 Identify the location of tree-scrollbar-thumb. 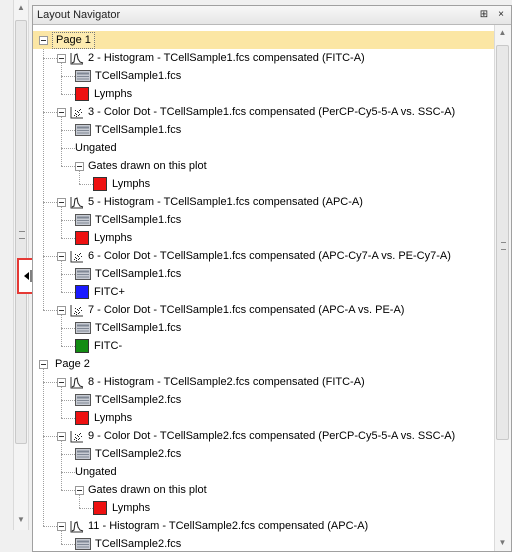
(502, 242).